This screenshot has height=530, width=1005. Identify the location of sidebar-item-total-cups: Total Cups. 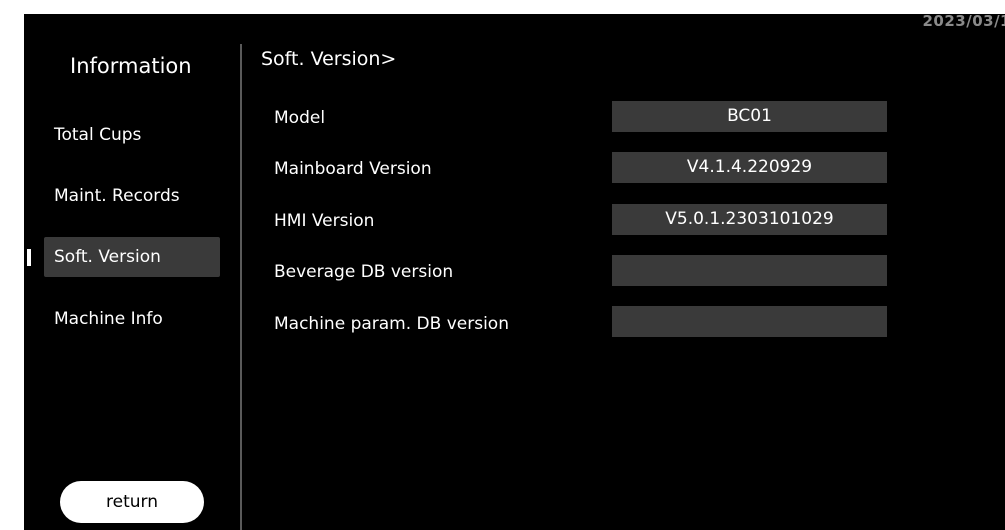
(132, 135).